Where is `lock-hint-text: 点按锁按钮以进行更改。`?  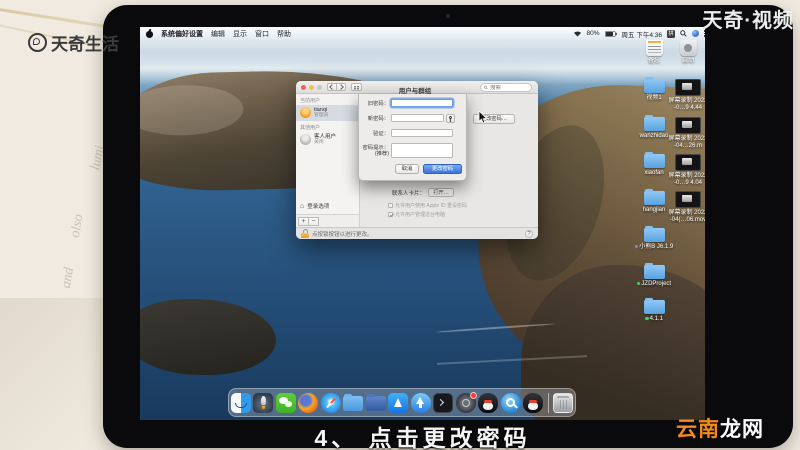
lock-hint-text: 点按锁按钮以进行更改。 is located at coordinates (342, 234).